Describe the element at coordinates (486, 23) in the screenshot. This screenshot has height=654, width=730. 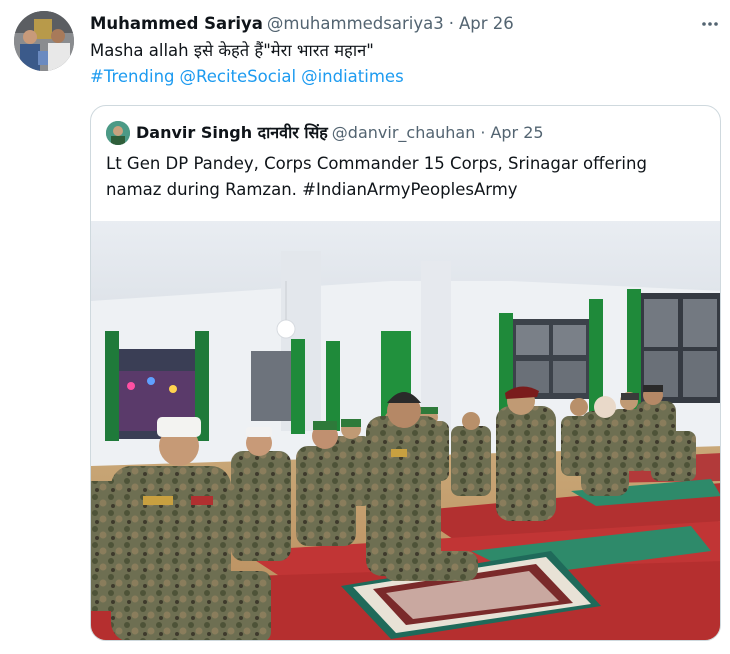
I see `tweet-timestamp: Apr 26` at that location.